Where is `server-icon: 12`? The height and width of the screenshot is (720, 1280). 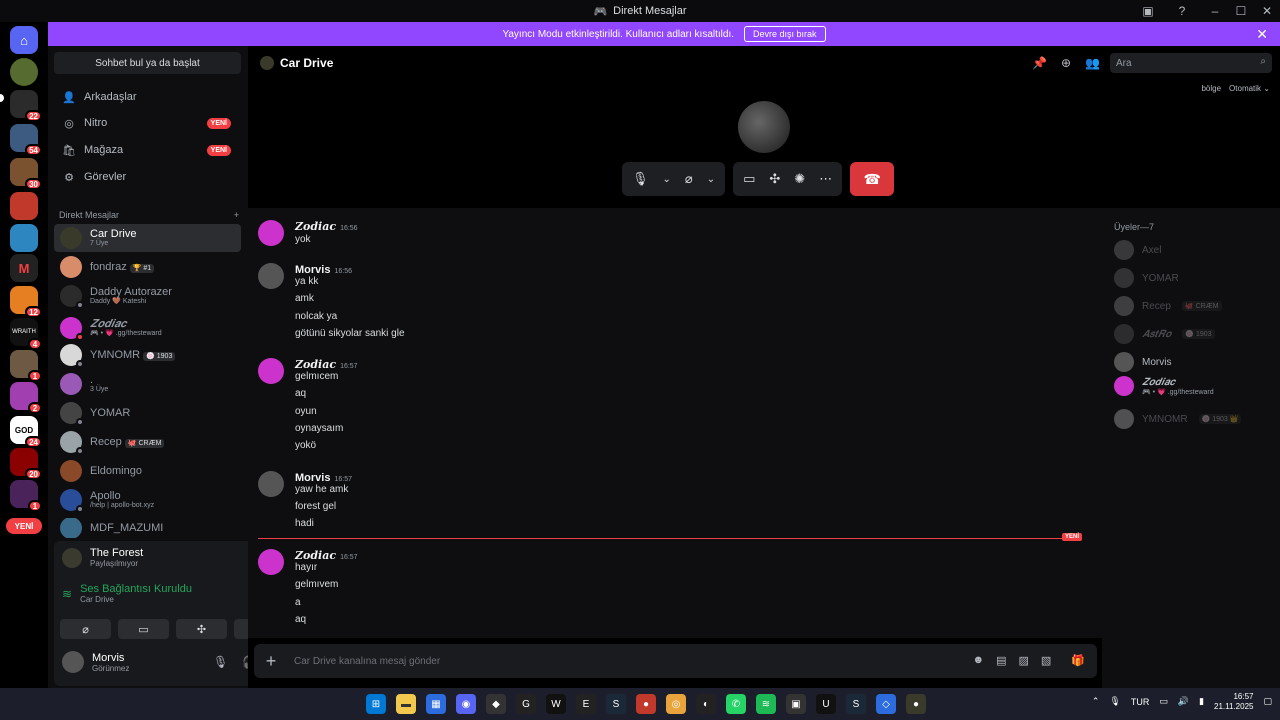
server-icon: 12 is located at coordinates (26, 302).